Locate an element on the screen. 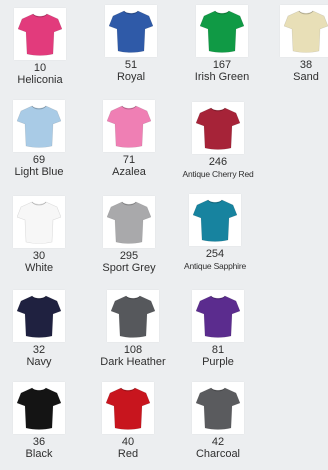  shirt-dark-heather is located at coordinates (133, 316).